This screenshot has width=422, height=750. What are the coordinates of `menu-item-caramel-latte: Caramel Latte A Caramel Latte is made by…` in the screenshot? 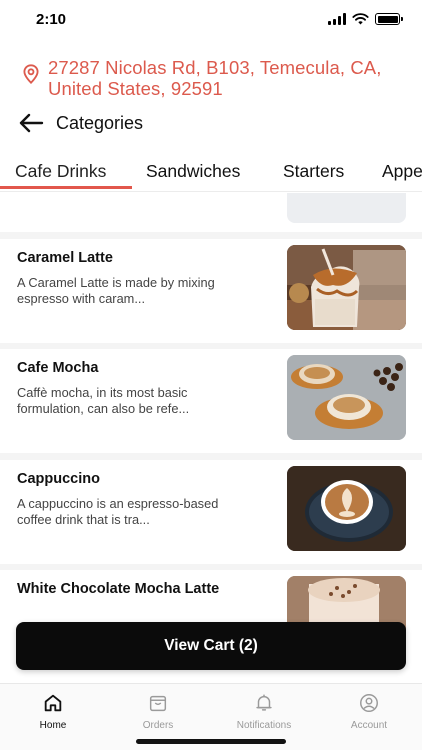 It's located at (211, 291).